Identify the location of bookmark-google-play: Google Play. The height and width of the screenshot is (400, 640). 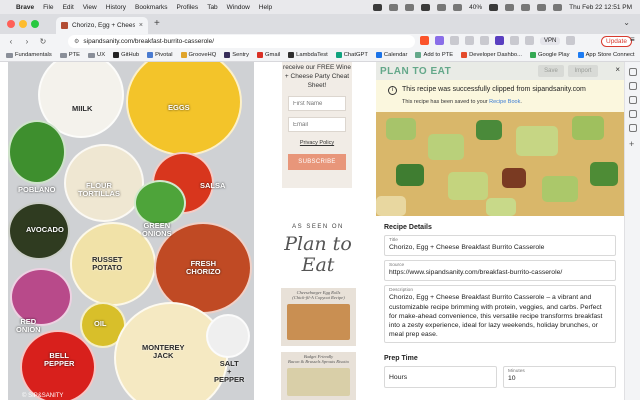
(549, 55).